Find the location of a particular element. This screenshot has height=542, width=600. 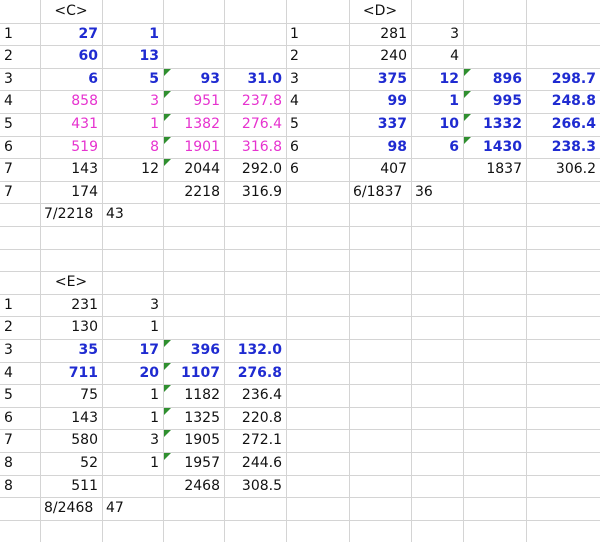

cumulative-cell: 1837 is located at coordinates (494, 169).